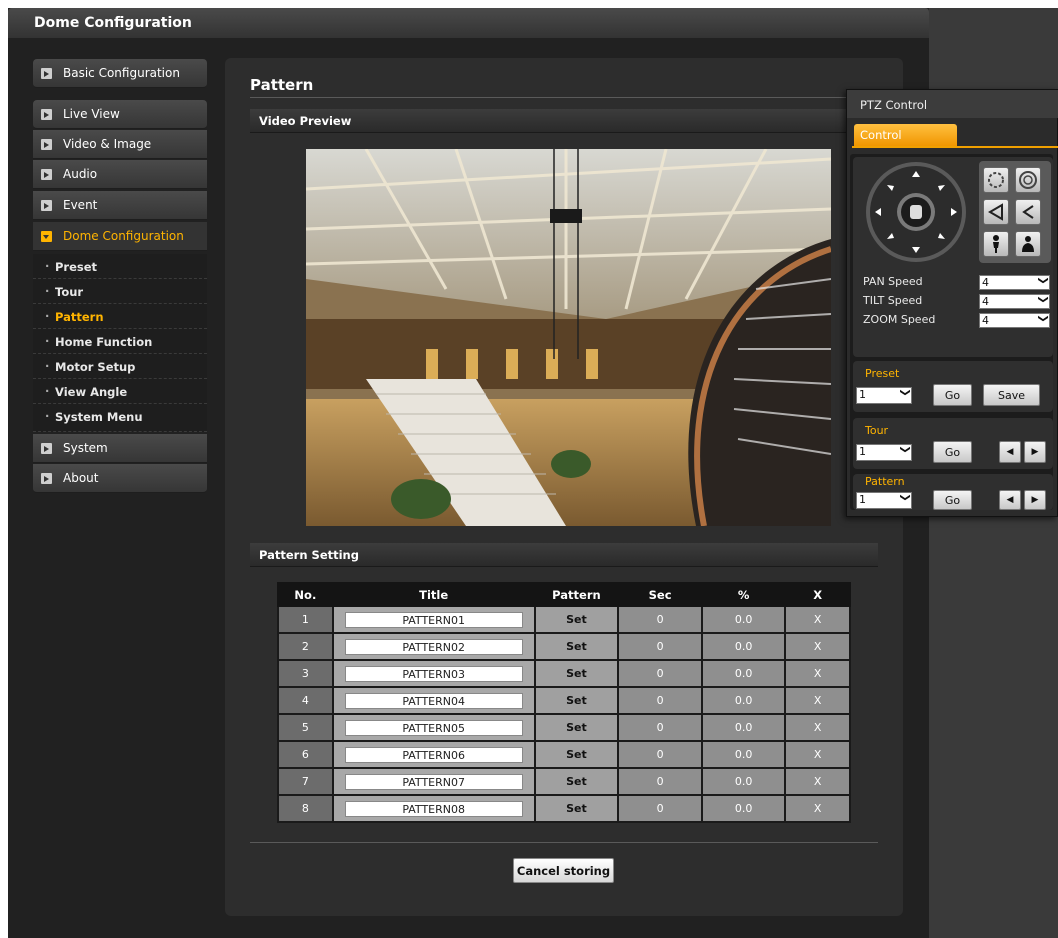  I want to click on ptz-direction-pad, so click(916, 212).